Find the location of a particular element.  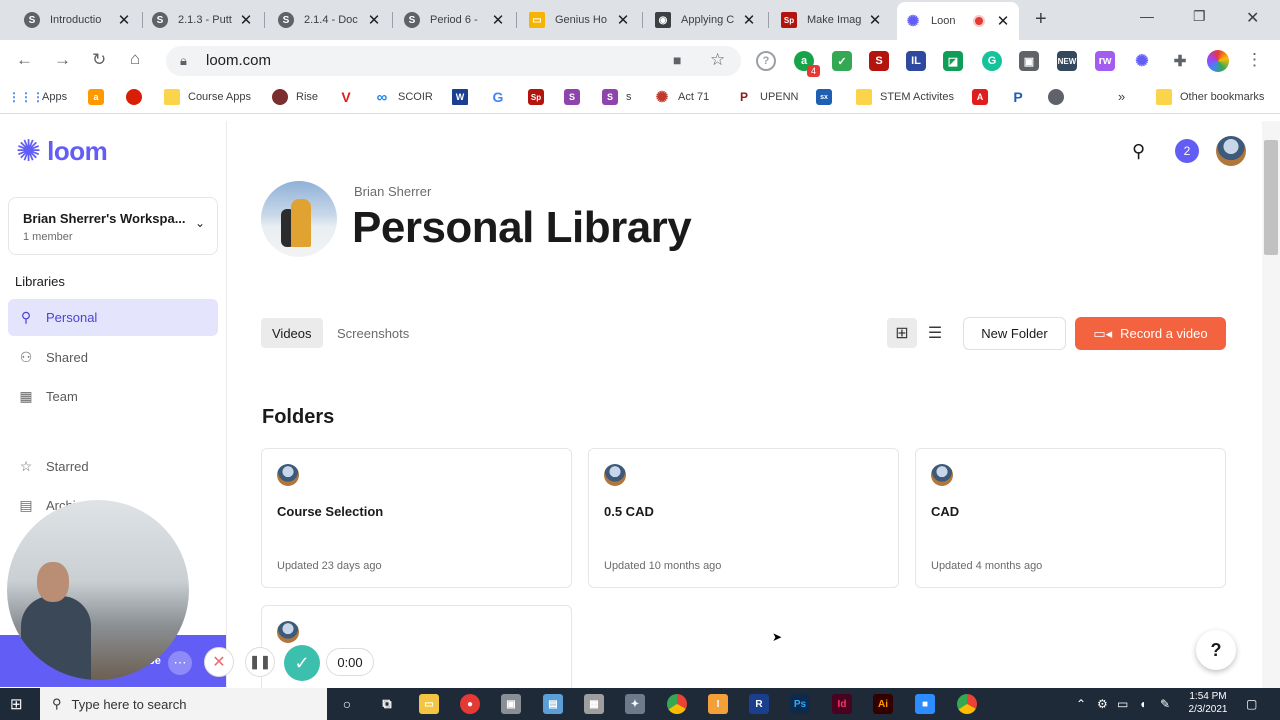

bookmark-p: P is located at coordinates (1022, 97).